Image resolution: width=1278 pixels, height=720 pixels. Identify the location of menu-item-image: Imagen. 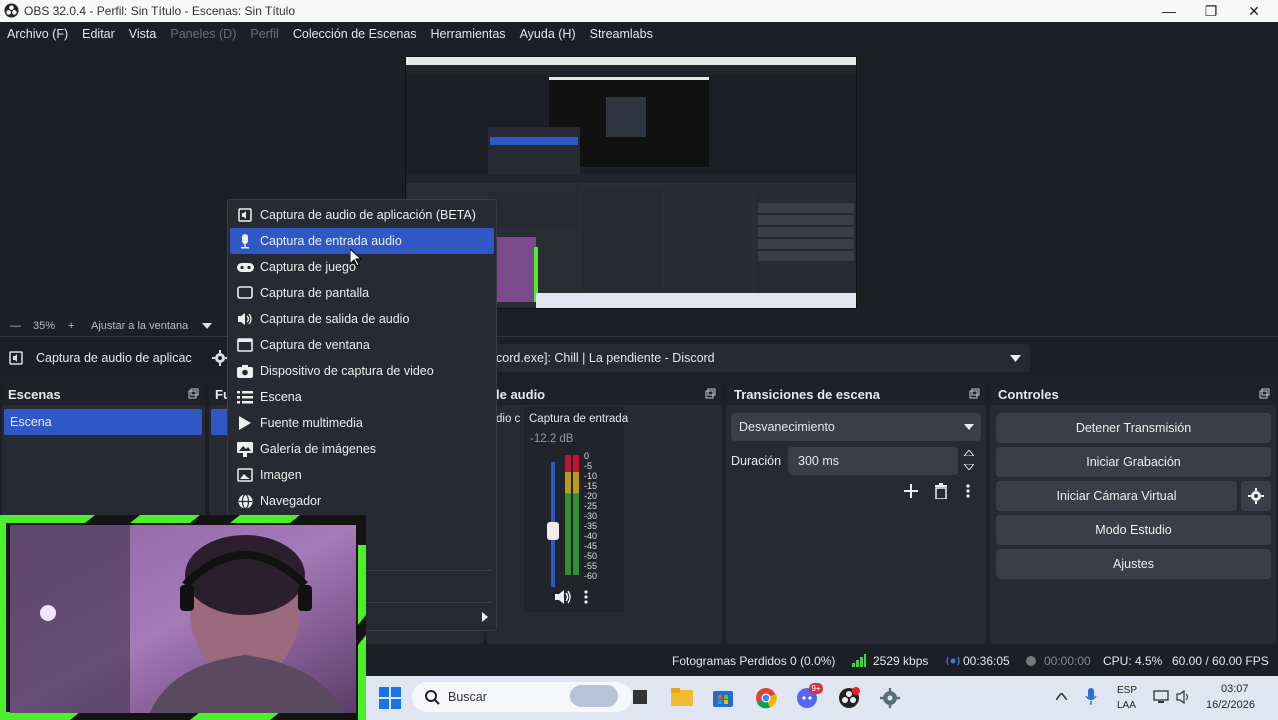
(362, 475).